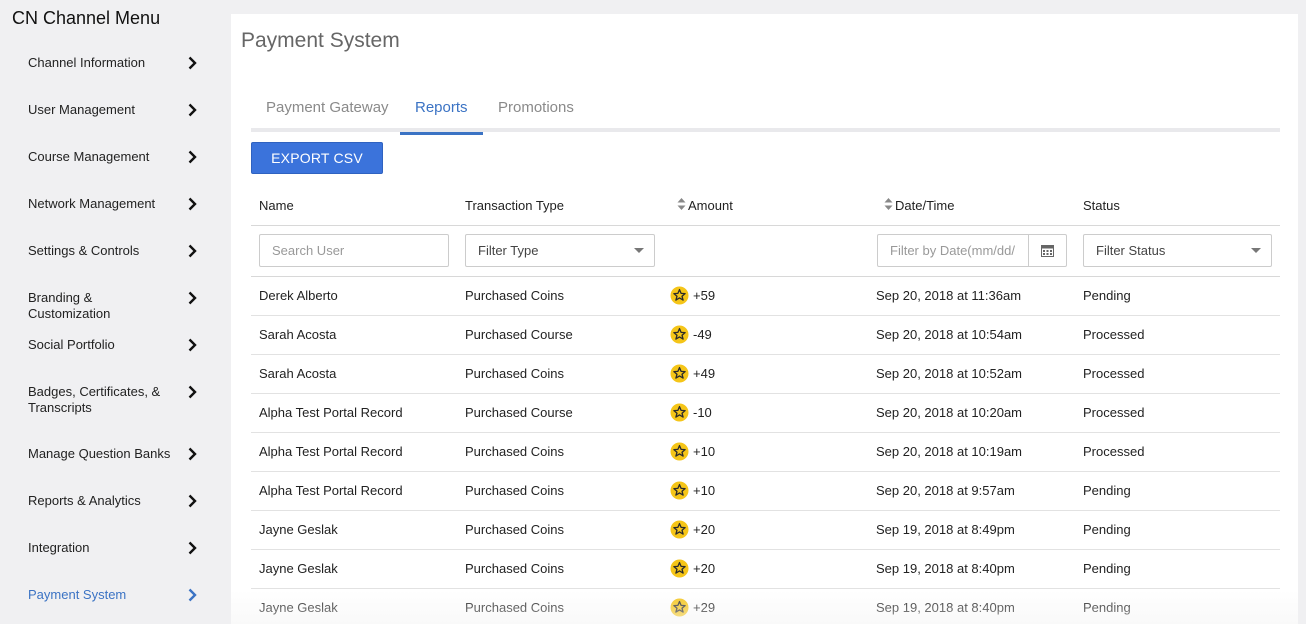  Describe the element at coordinates (354, 250) in the screenshot. I see `search-user-input: Search User` at that location.